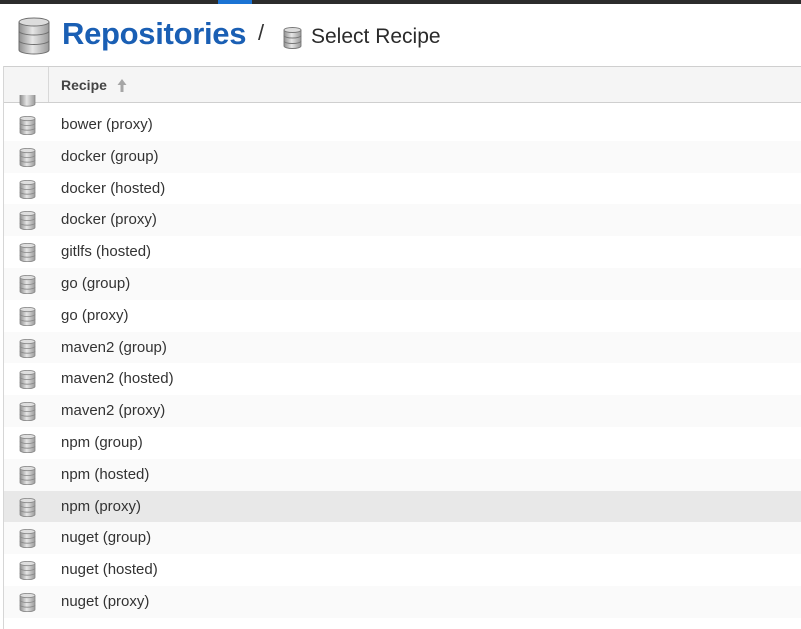 The image size is (801, 629). Describe the element at coordinates (402, 156) in the screenshot. I see `table-row: docker (group)` at that location.